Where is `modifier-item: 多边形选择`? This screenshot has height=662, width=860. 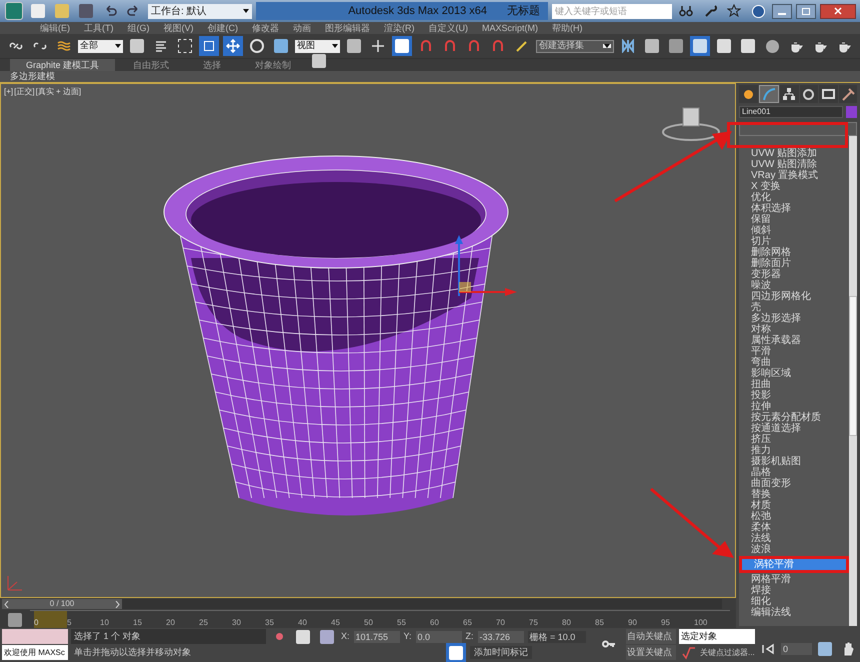 modifier-item: 多边形选择 is located at coordinates (794, 318).